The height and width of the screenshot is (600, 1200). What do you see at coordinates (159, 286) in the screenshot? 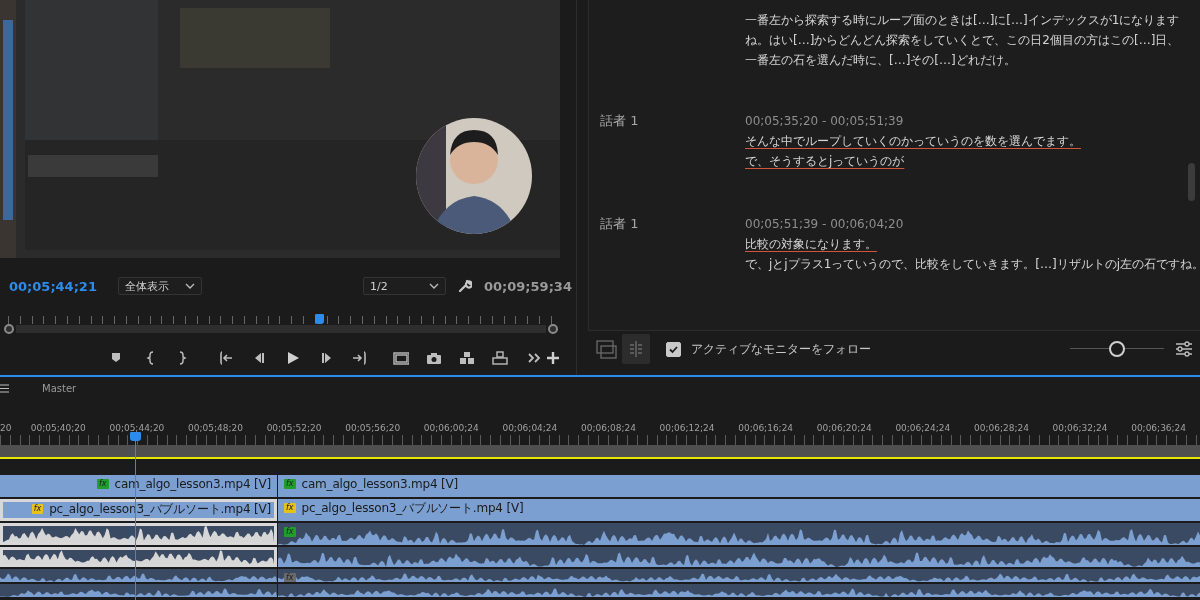
I see `fit-dropdown: 全体表示` at bounding box center [159, 286].